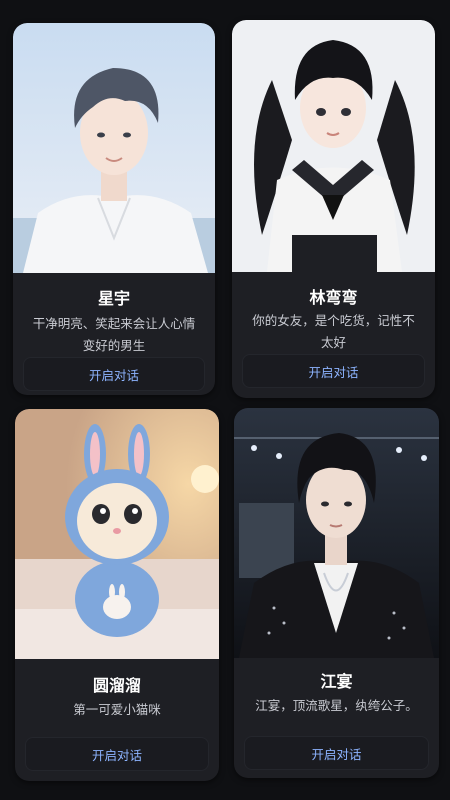 Image resolution: width=450 pixels, height=800 pixels. Describe the element at coordinates (114, 334) in the screenshot. I see `character-description: 干净明亮、笑起来会让人心情变好的男生` at that location.